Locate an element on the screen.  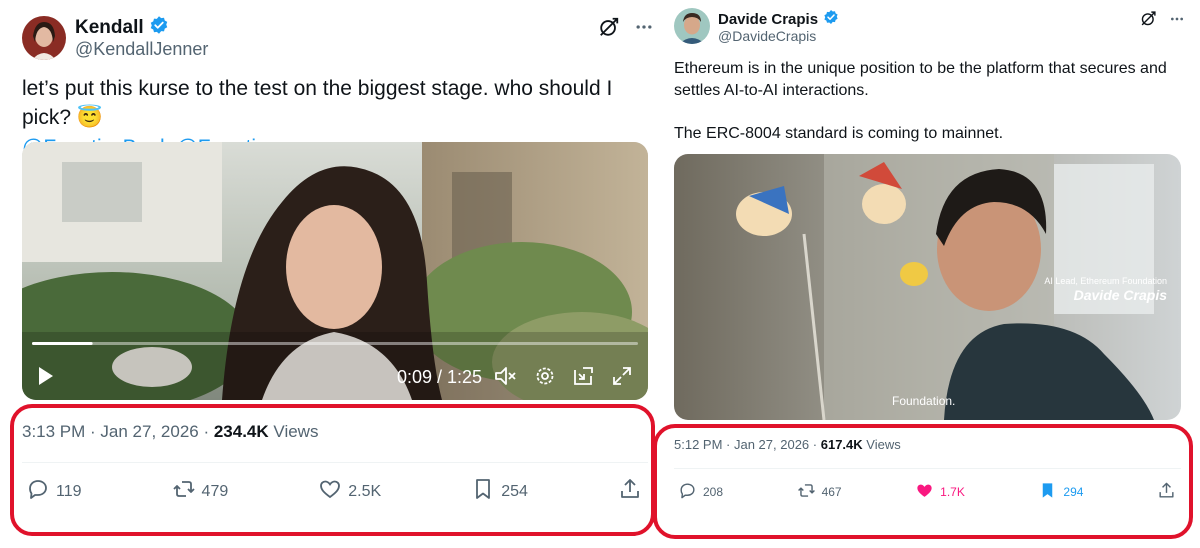
author-name-row: Davide Crapis is located at coordinates (778, 19).